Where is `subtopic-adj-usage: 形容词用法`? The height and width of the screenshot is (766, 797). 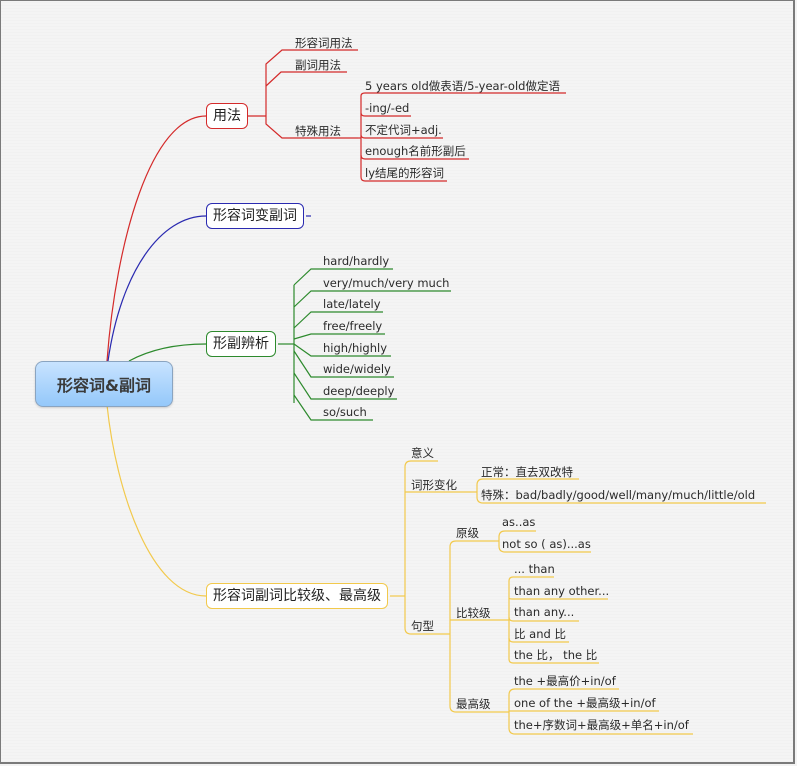 subtopic-adj-usage: 形容词用法 is located at coordinates (324, 43).